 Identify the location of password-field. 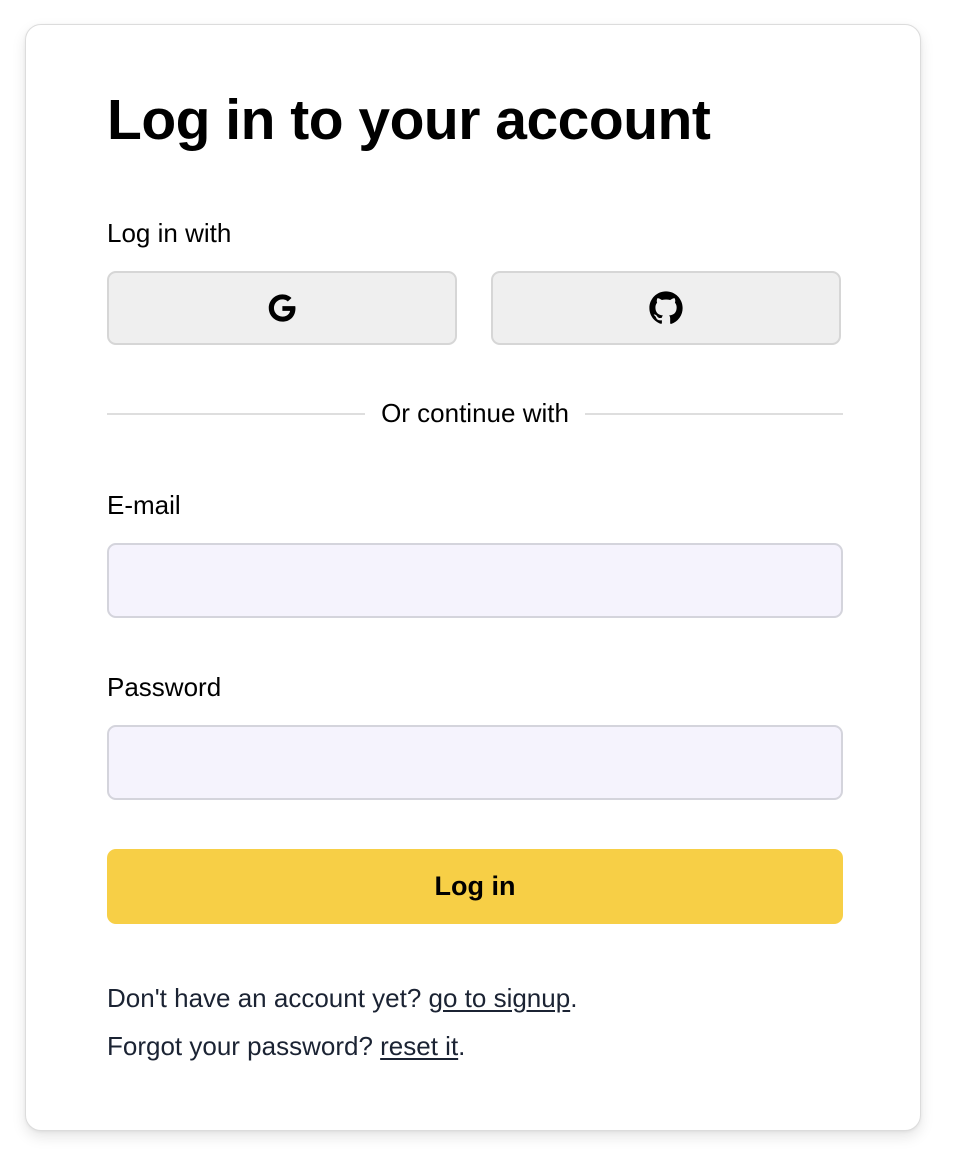
(475, 762).